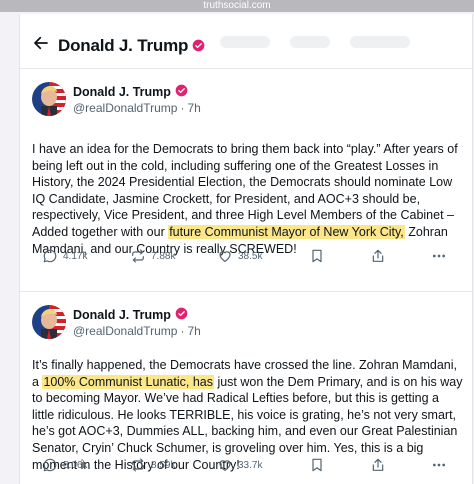  What do you see at coordinates (163, 256) in the screenshot?
I see `retruth-count: 7.88k` at bounding box center [163, 256].